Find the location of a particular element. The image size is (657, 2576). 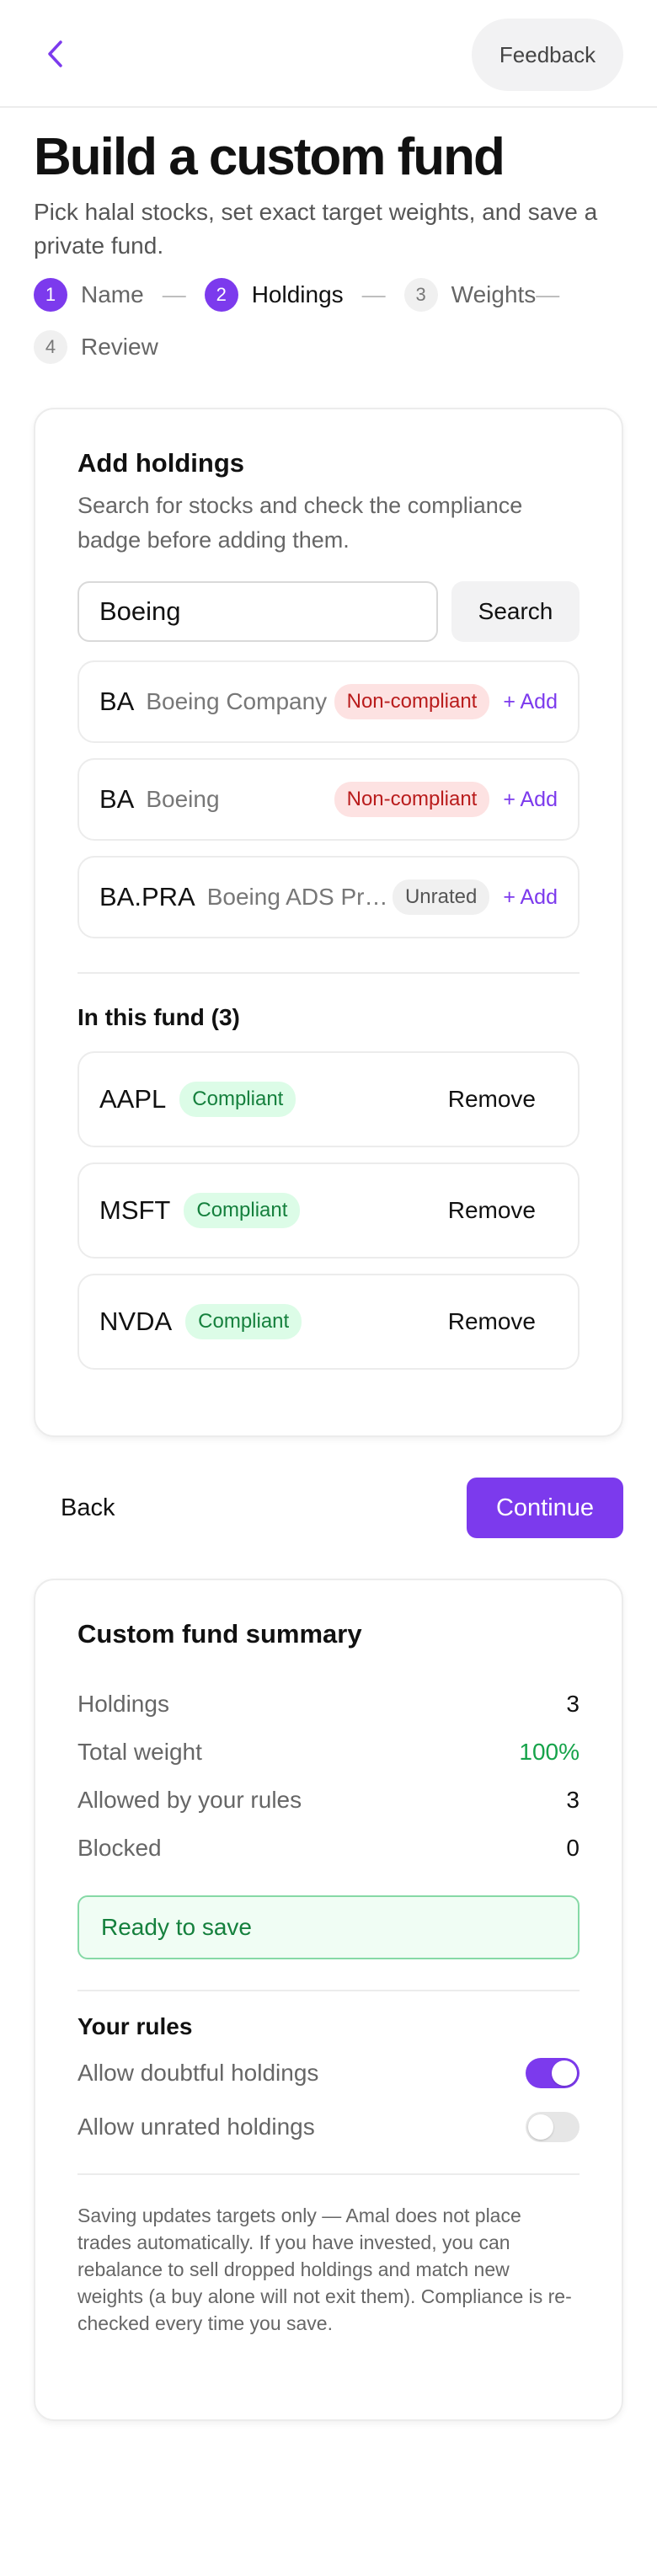

holding-ticker: MSFT is located at coordinates (135, 1210).